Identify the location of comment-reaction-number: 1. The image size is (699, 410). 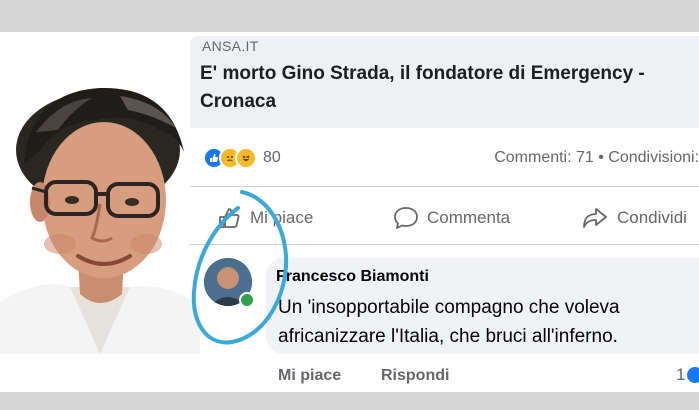
(681, 374).